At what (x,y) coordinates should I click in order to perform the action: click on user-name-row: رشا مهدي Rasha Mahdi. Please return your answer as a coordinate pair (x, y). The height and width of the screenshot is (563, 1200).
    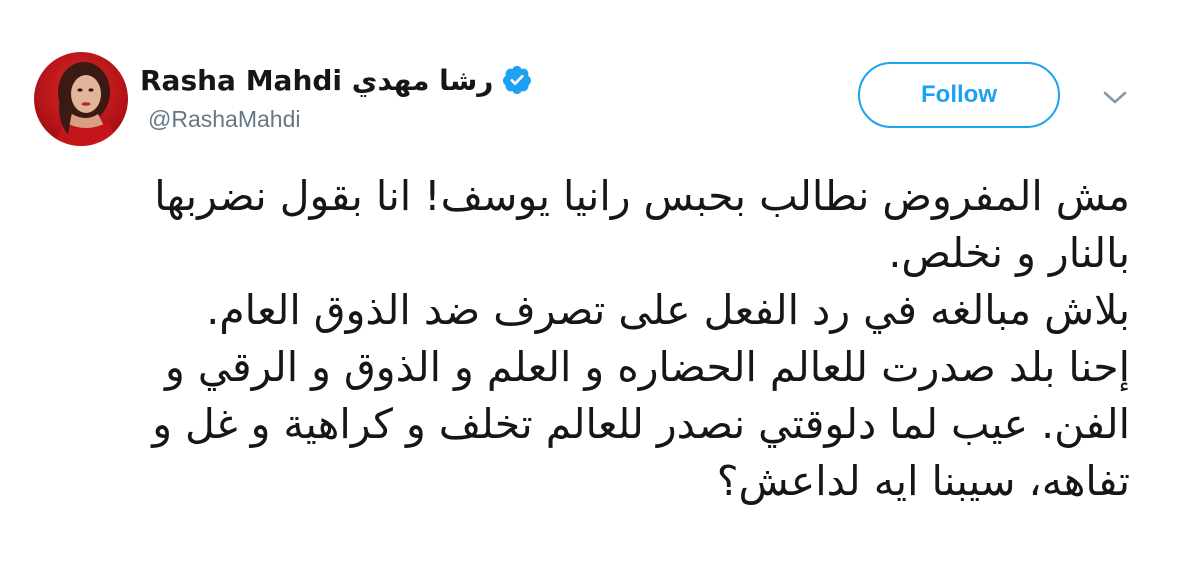
    Looking at the image, I should click on (336, 80).